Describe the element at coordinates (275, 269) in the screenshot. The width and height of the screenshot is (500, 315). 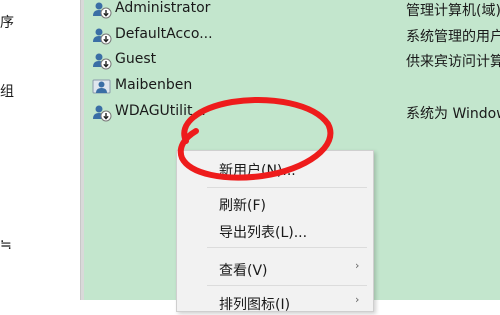
I see `menu-item-view: 查看(V) ›` at that location.